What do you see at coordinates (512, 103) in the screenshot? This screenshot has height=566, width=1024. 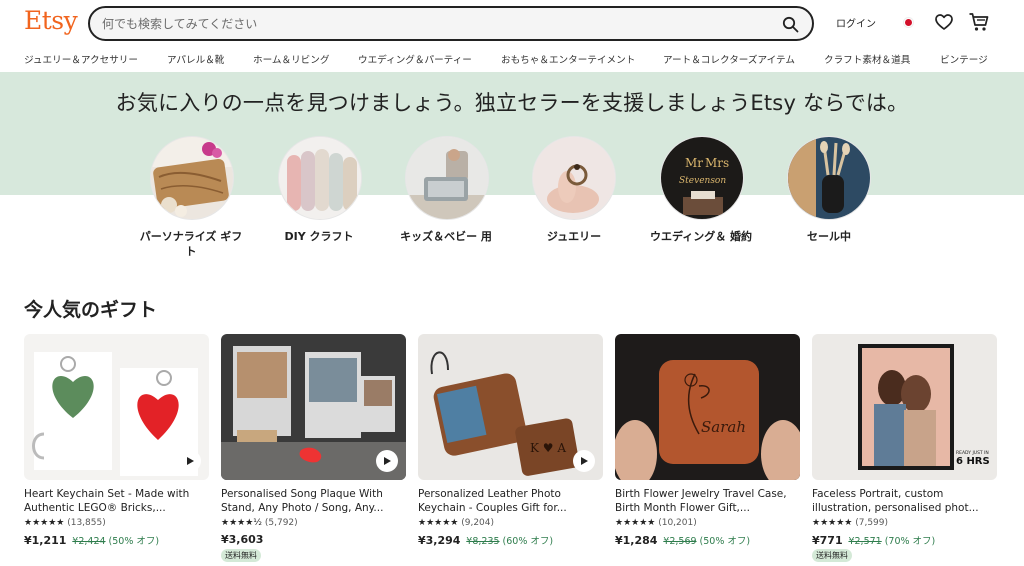 I see `hero-title: お気に入りの一点を見つけましょう。独立セラーを支援しましょうEtsy ならでは。` at bounding box center [512, 103].